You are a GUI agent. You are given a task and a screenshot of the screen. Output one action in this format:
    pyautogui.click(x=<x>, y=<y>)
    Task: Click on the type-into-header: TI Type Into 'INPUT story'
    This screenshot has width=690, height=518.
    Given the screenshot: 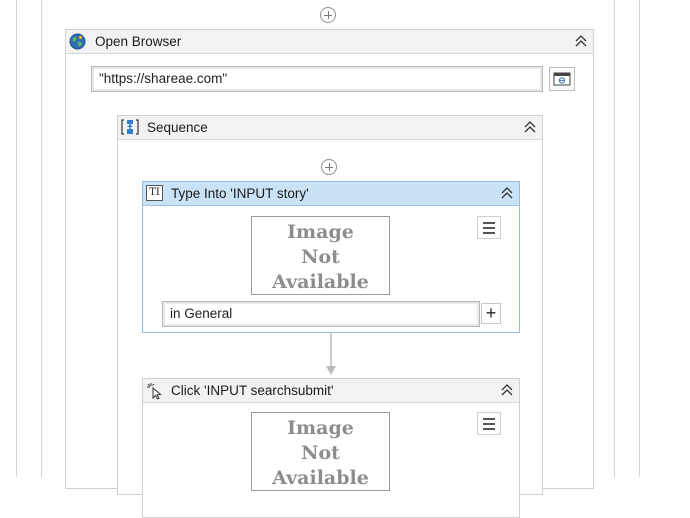 What is the action you would take?
    pyautogui.click(x=331, y=194)
    